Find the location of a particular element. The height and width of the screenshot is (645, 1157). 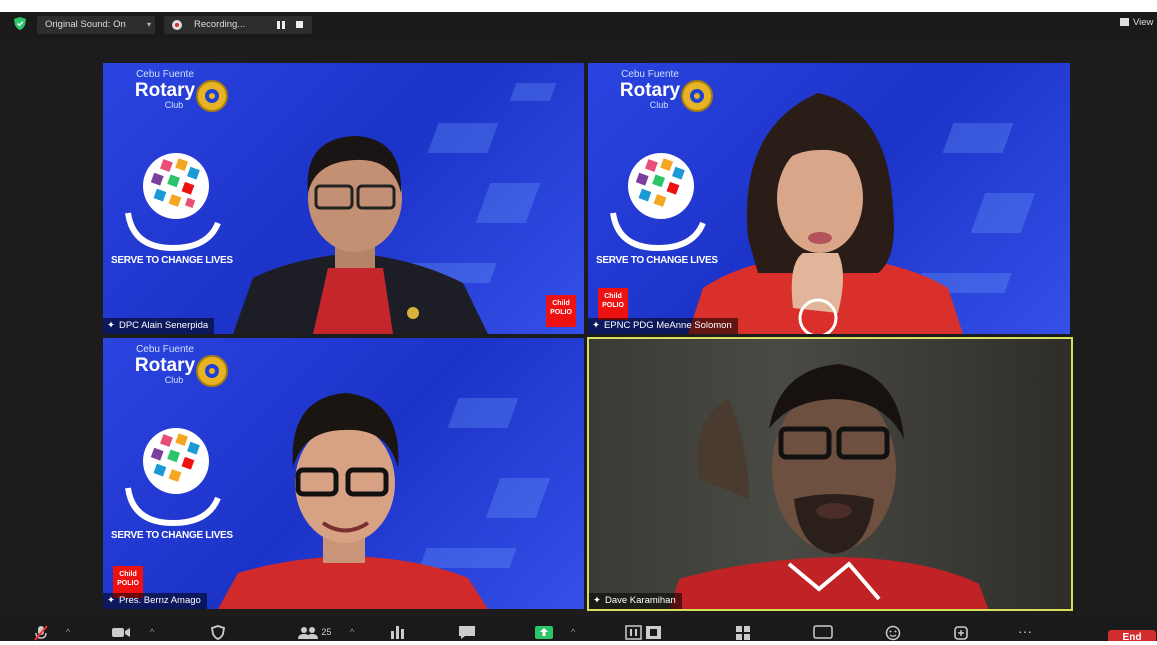

participant-name-tag: ✦ EPNC PDG MeAnne Solomon is located at coordinates (663, 326).